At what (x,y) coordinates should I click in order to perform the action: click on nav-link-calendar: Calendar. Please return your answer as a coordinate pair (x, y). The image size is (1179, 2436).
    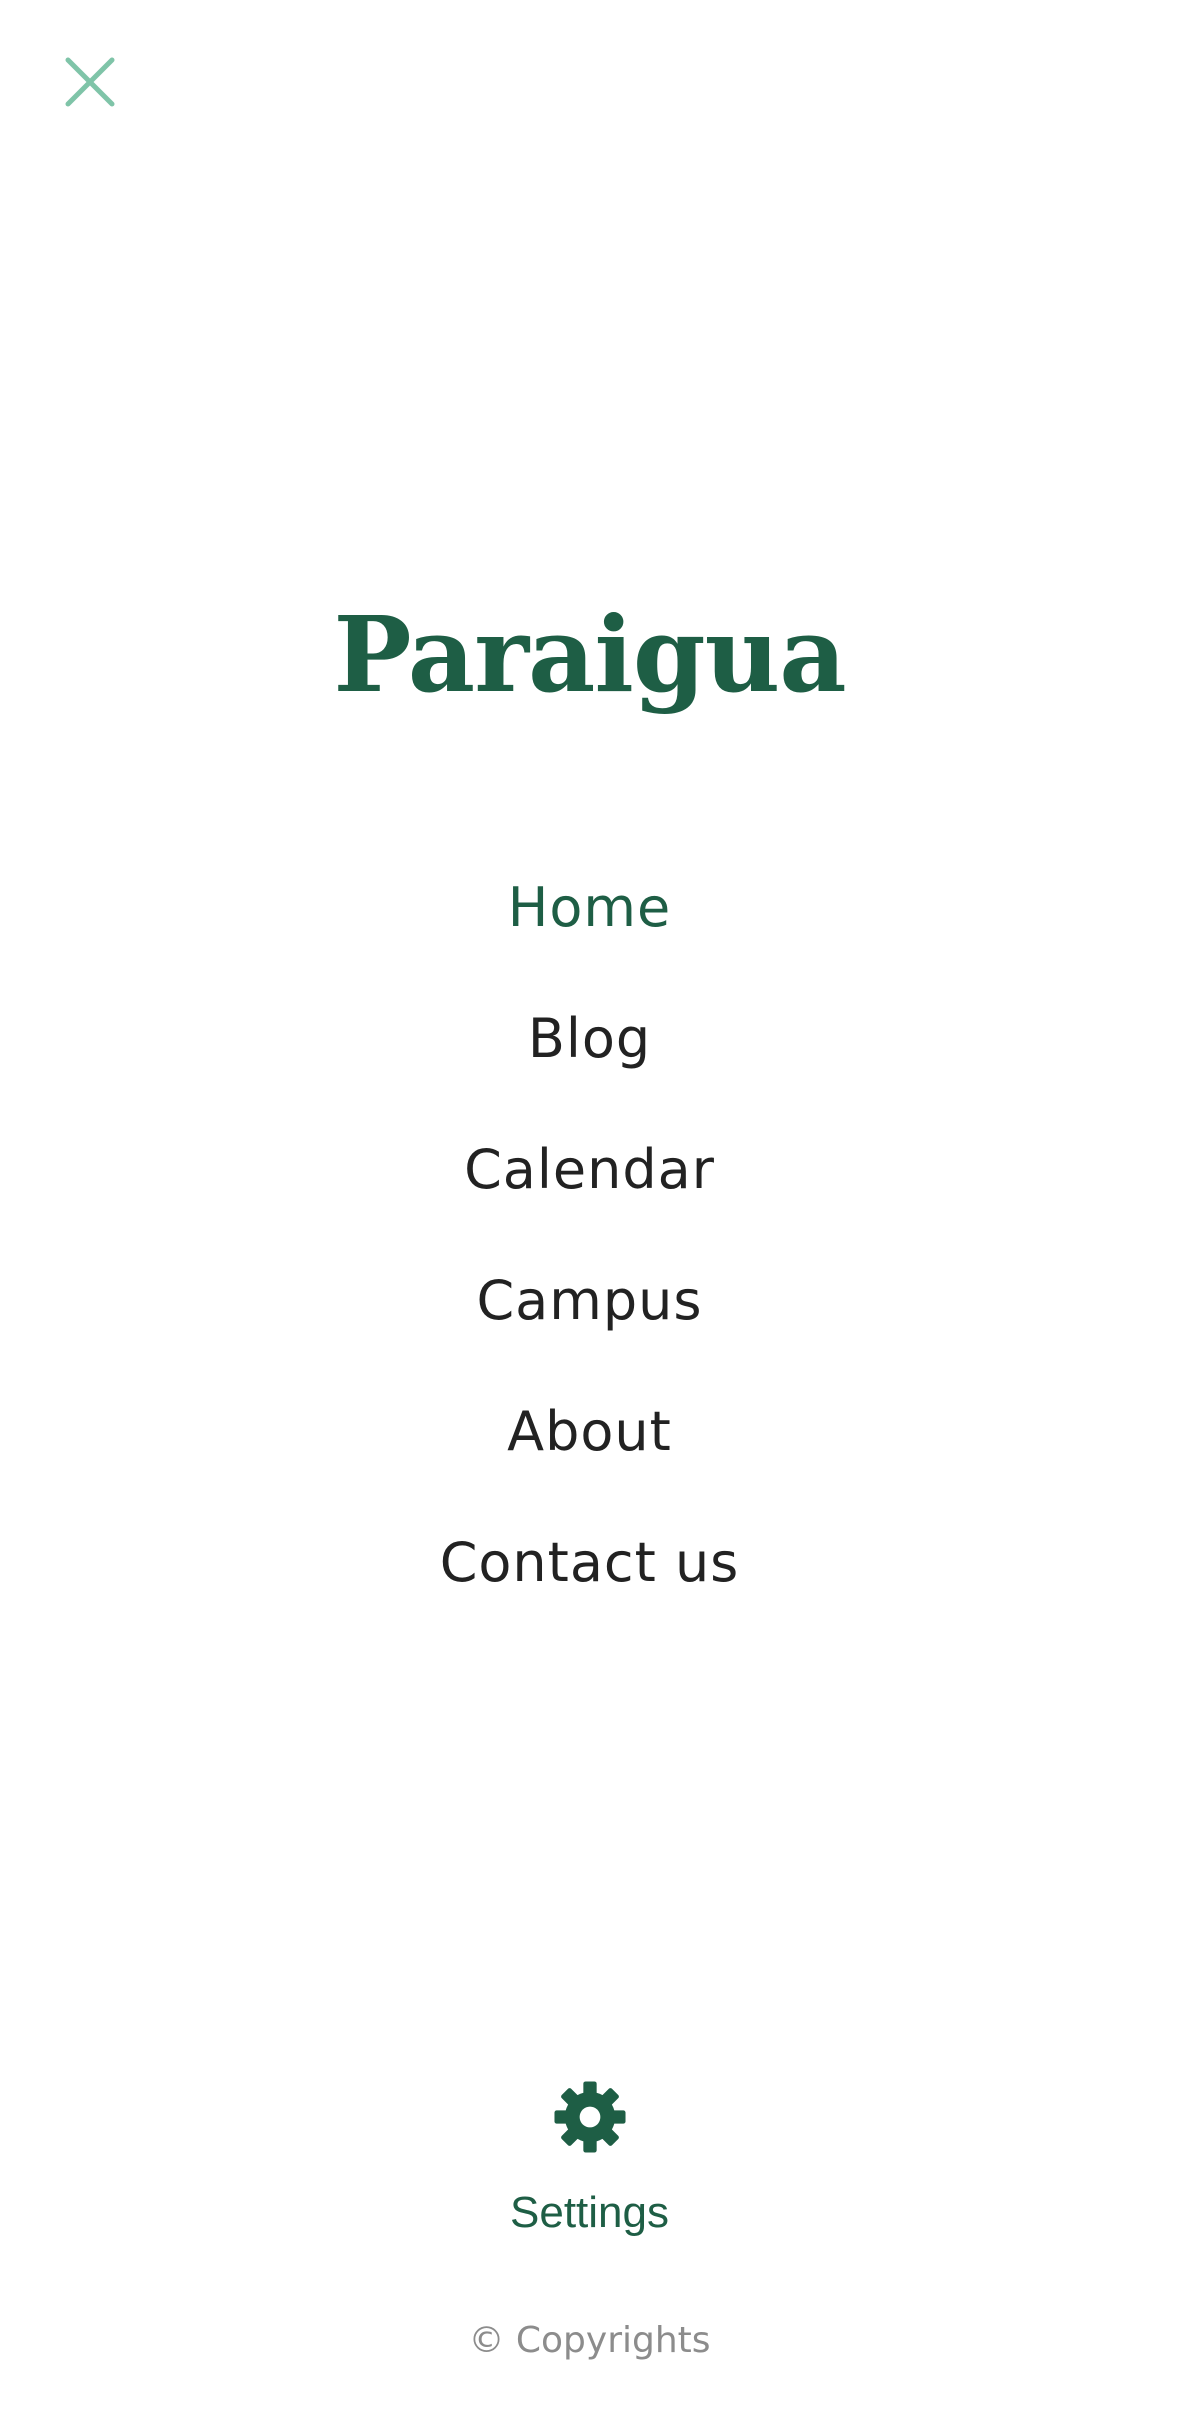
    Looking at the image, I should click on (589, 1169).